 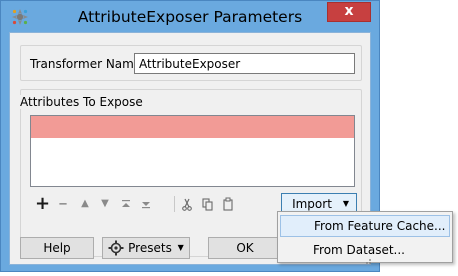 What do you see at coordinates (207, 204) in the screenshot?
I see `copy-icon` at bounding box center [207, 204].